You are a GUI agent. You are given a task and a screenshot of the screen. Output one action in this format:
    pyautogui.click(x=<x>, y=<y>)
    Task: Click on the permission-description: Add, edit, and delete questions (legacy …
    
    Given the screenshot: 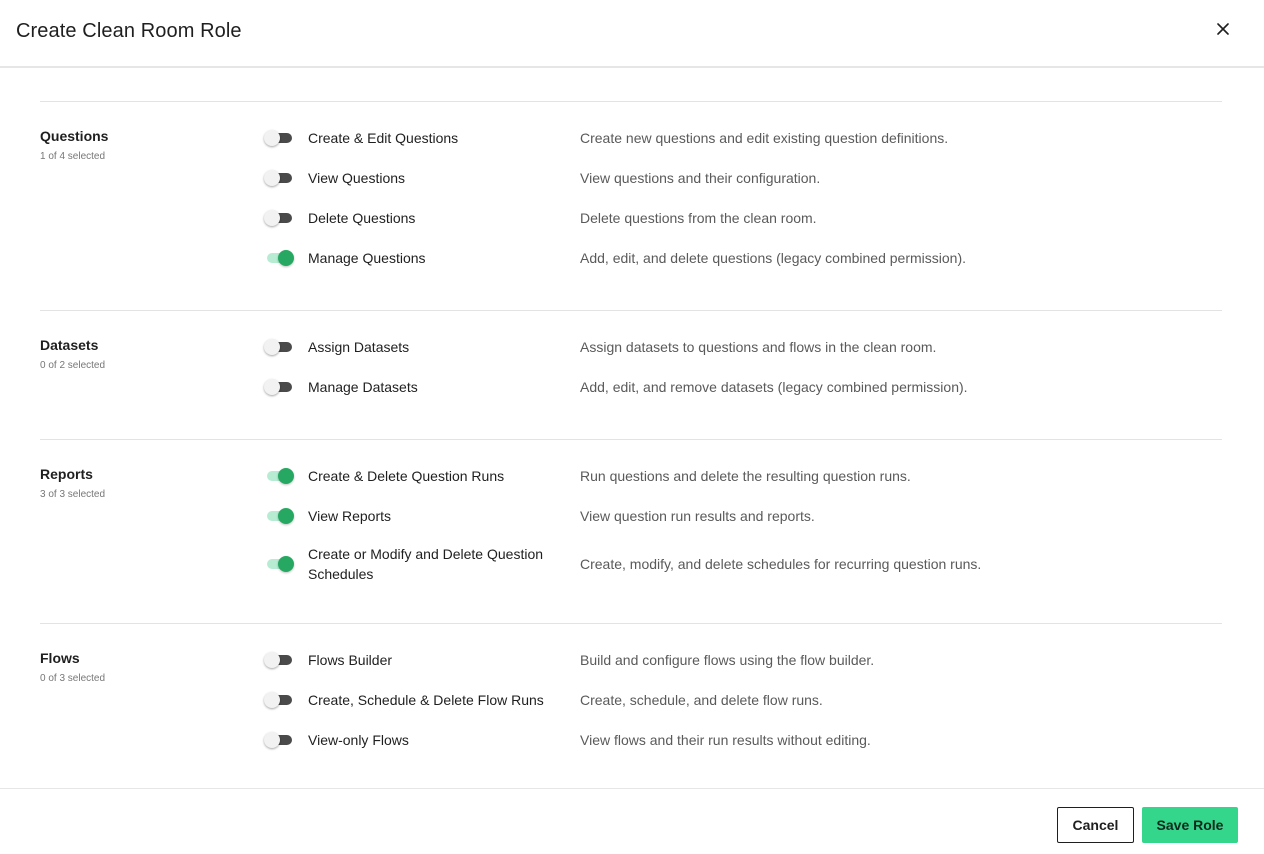 What is the action you would take?
    pyautogui.click(x=773, y=258)
    